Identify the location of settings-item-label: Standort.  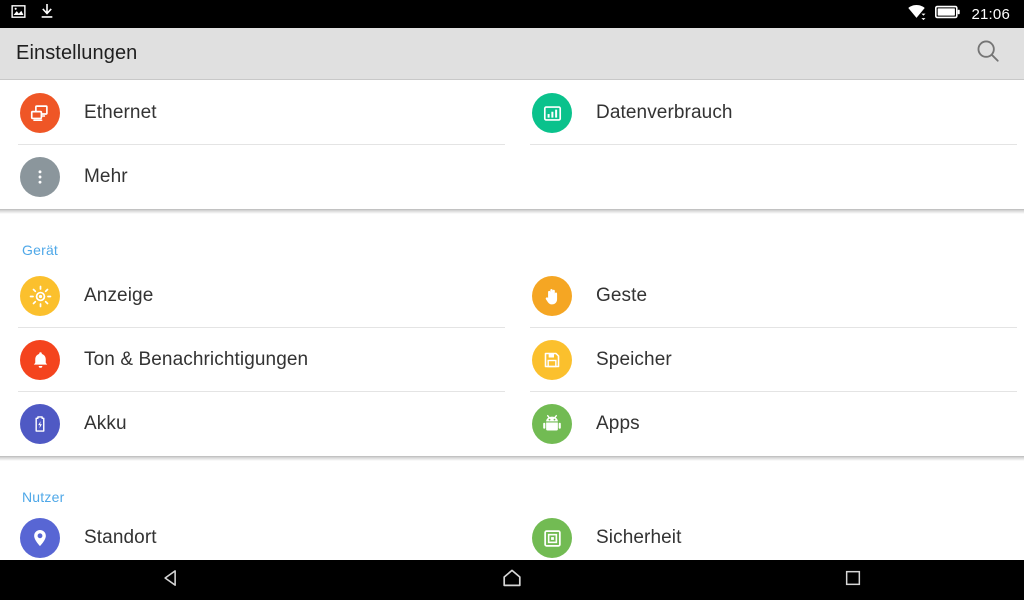
(120, 537).